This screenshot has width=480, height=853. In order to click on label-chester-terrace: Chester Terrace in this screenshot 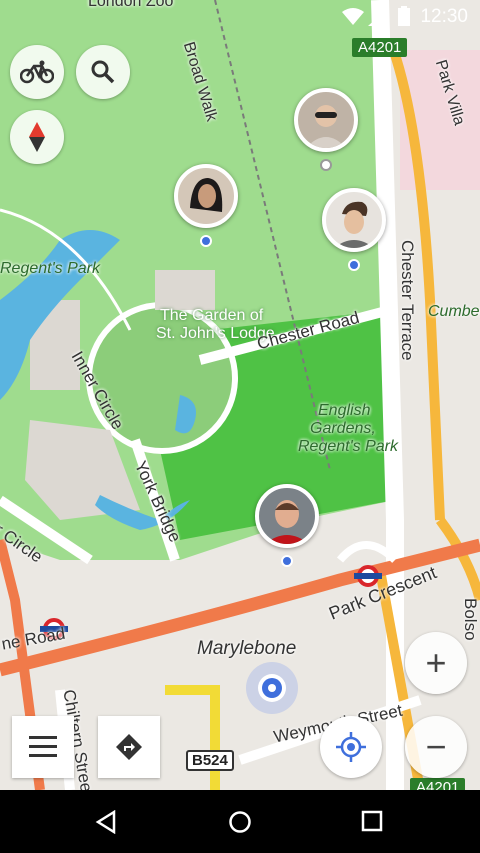, I will do `click(407, 300)`.